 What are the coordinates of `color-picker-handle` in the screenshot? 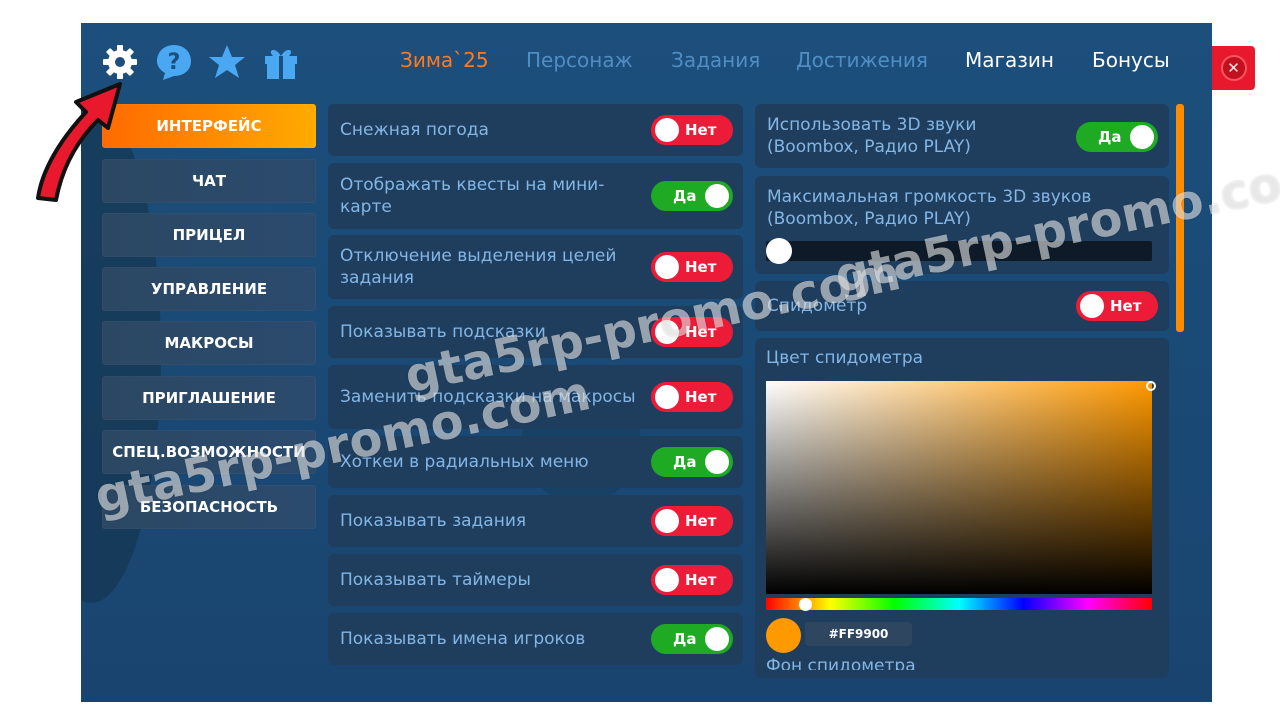 It's located at (1151, 386).